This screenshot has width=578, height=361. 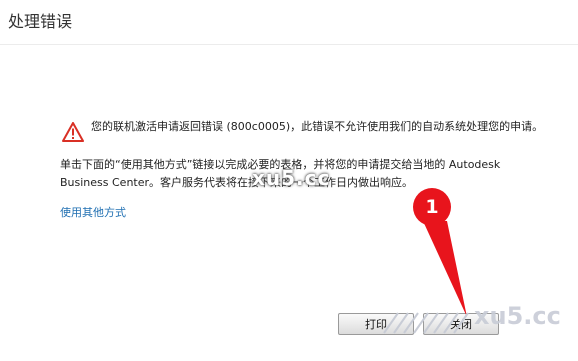 I want to click on watermark-stripes, so click(x=426, y=323).